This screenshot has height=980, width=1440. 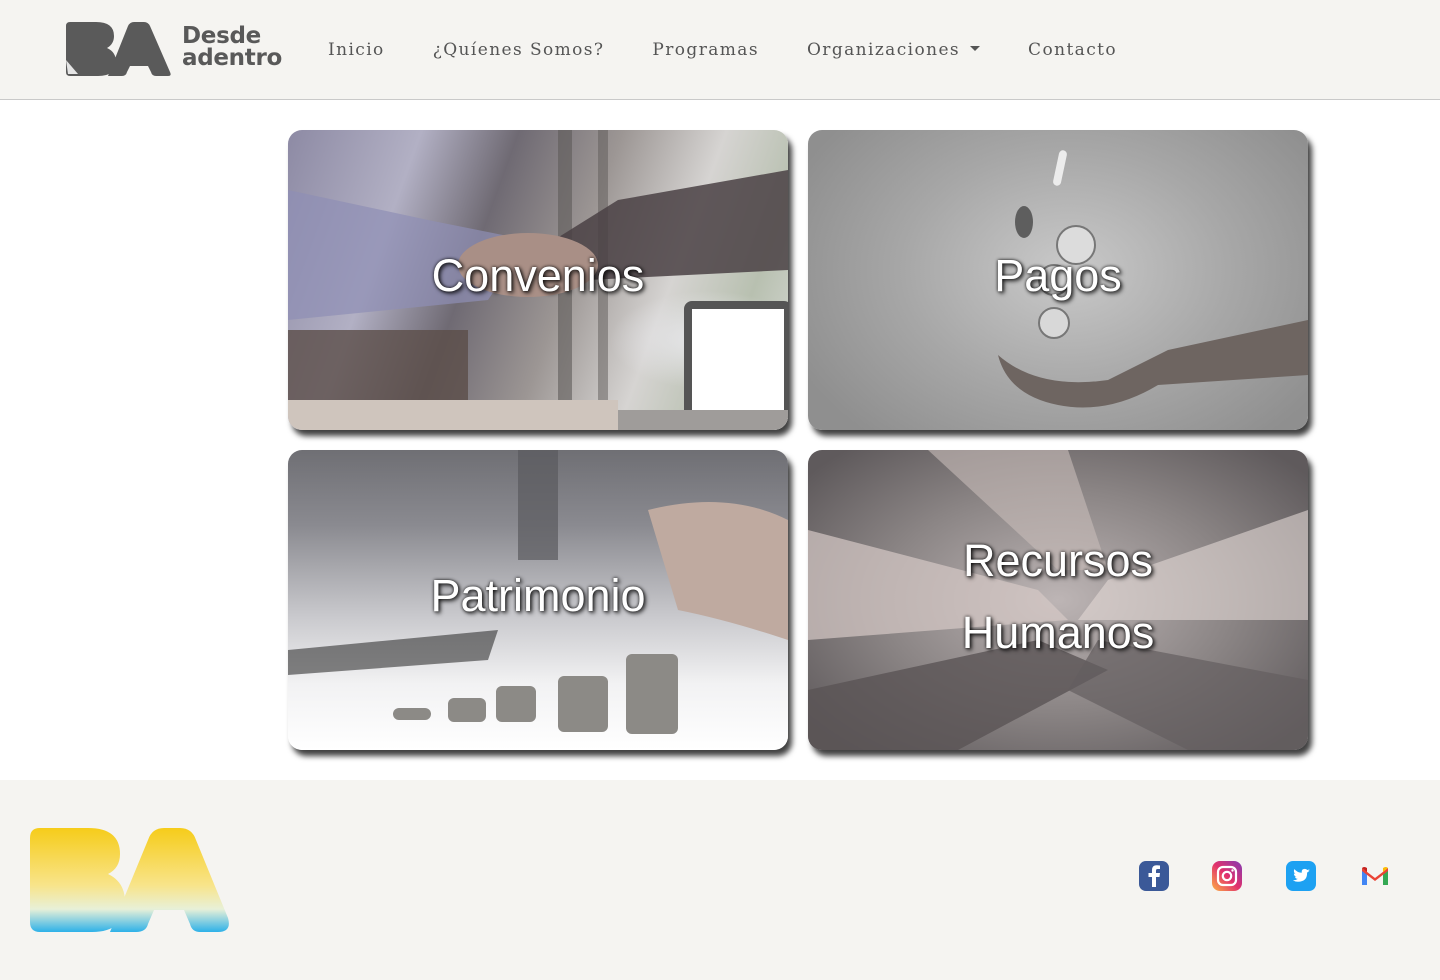 What do you see at coordinates (705, 50) in the screenshot?
I see `nav-programas: Programas` at bounding box center [705, 50].